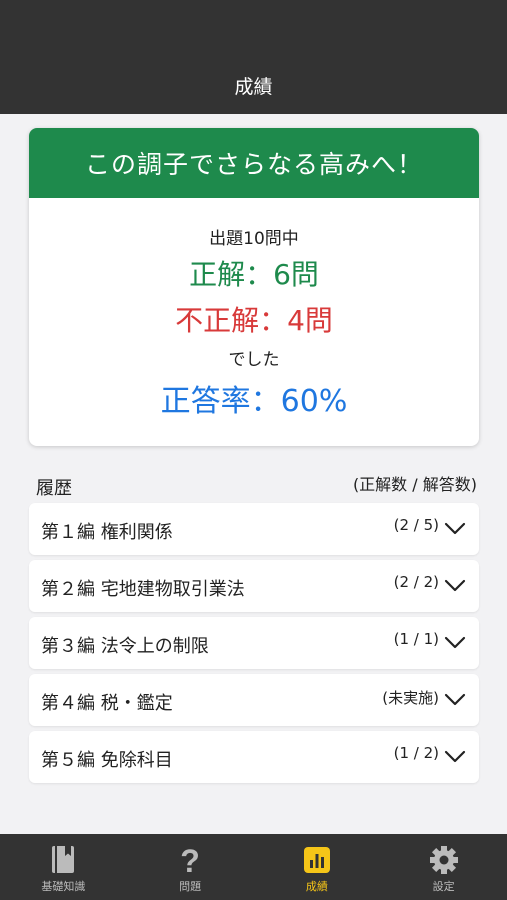 The height and width of the screenshot is (900, 507). What do you see at coordinates (190, 886) in the screenshot?
I see `tab-label: 問題` at bounding box center [190, 886].